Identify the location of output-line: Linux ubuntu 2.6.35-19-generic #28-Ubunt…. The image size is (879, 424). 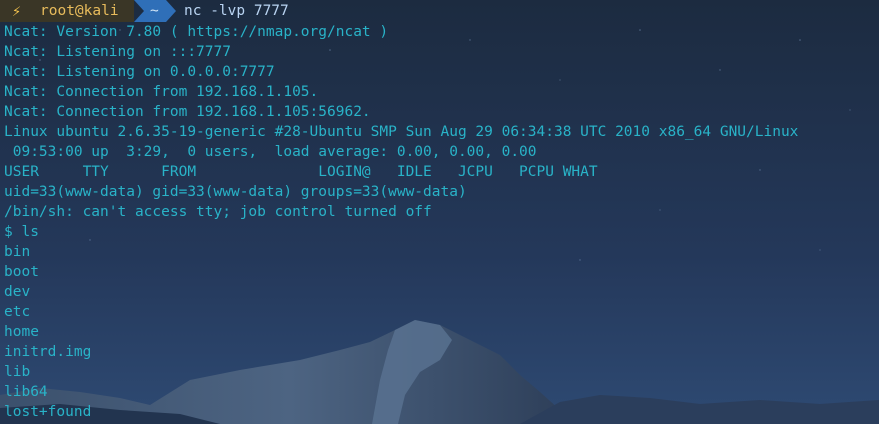
(401, 132).